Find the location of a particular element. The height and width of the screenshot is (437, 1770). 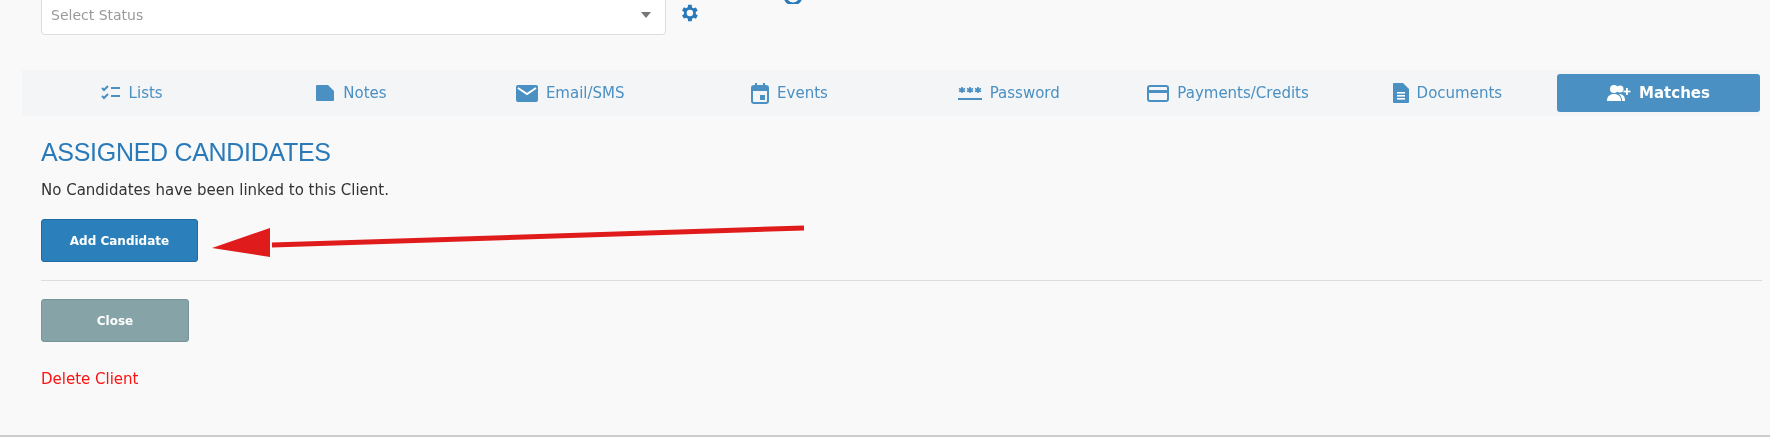

tab: Matches is located at coordinates (1658, 93).